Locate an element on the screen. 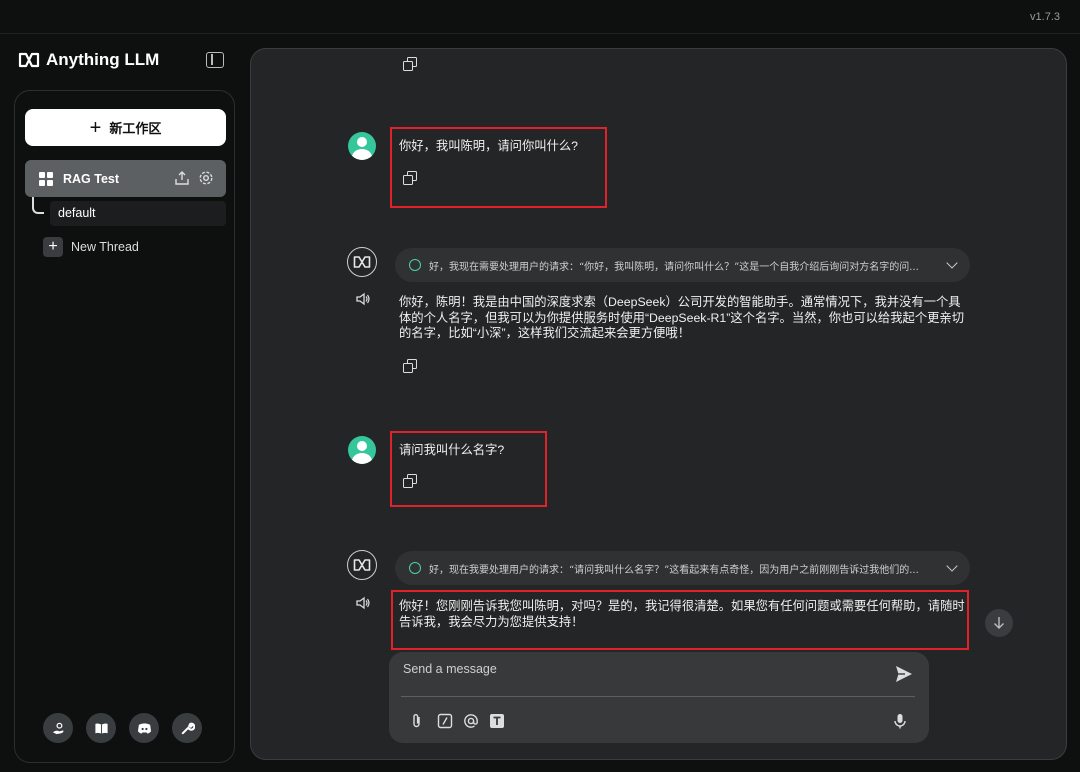 The image size is (1080, 772). wrench-icon is located at coordinates (187, 728).